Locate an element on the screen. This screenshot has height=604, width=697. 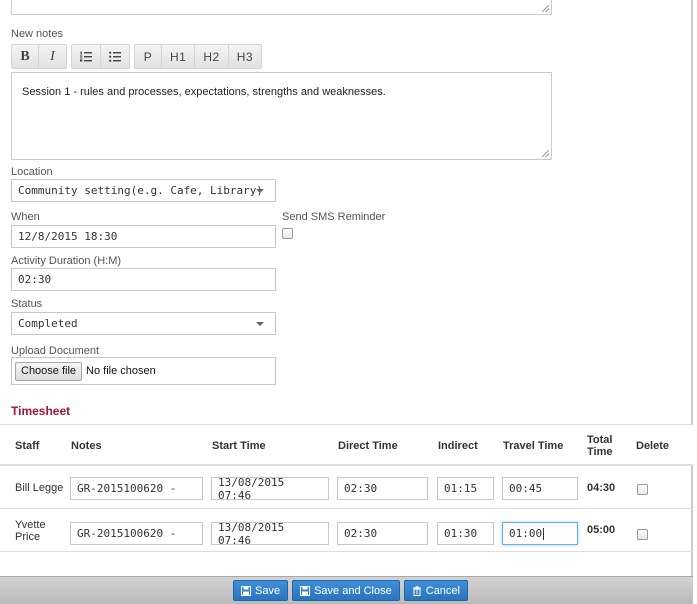
header-total-line1: Total is located at coordinates (600, 440).